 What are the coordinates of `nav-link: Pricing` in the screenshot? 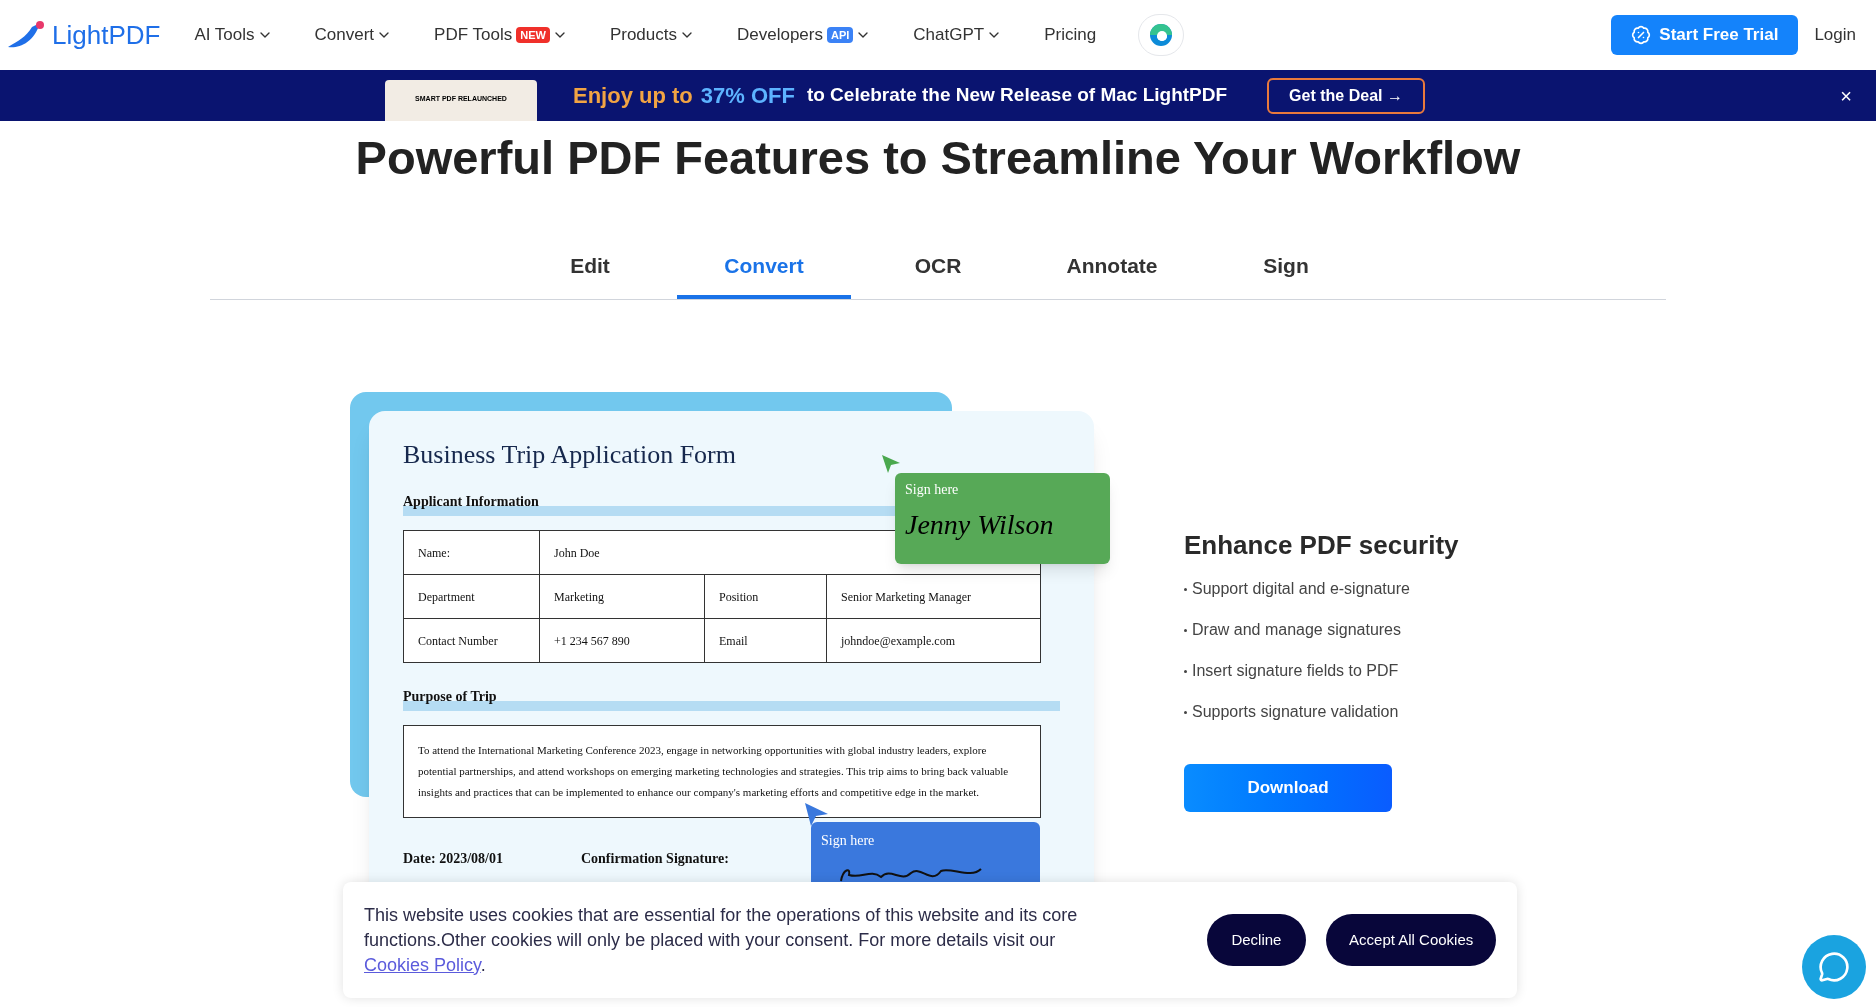 It's located at (1070, 35).